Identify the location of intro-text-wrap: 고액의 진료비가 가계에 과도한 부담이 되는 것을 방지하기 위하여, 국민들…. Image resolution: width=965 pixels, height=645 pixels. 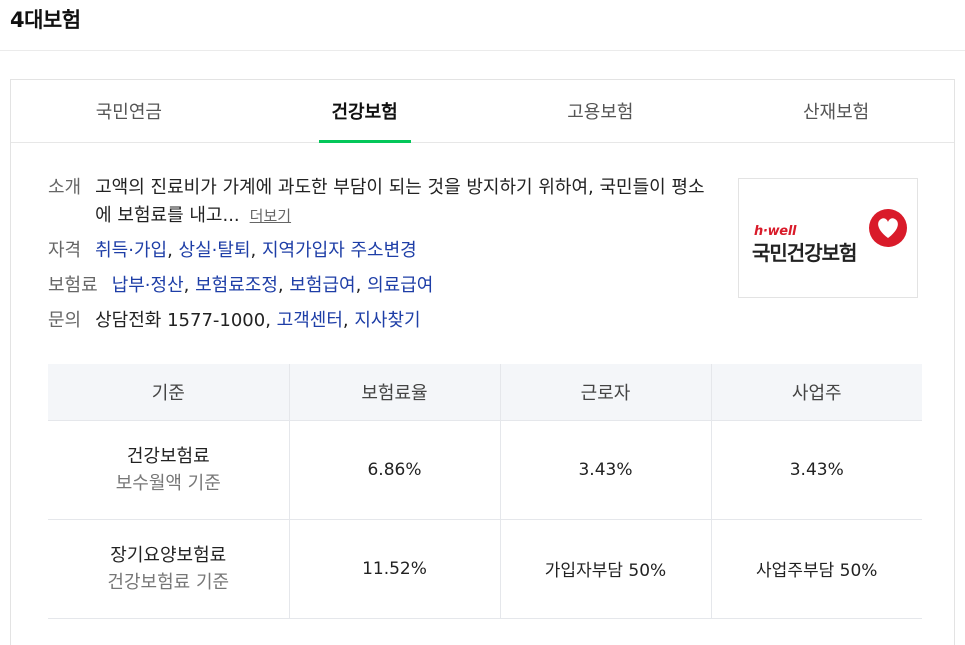
(401, 202).